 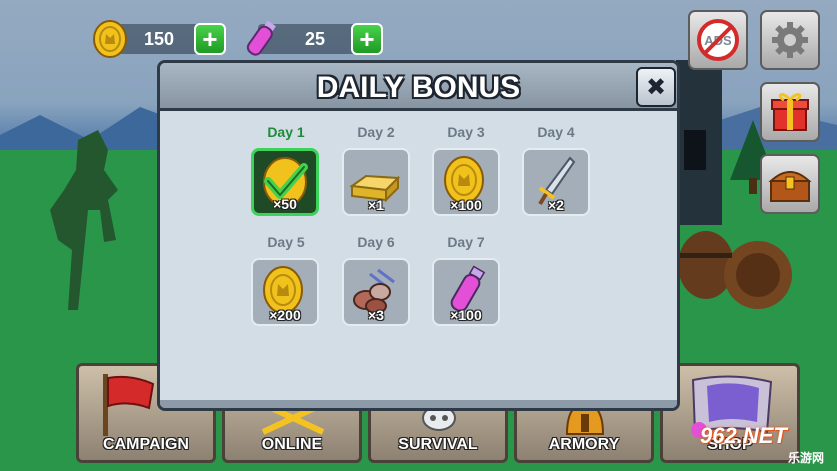 I want to click on campaign-label: CAMPAIGN, so click(x=146, y=444).